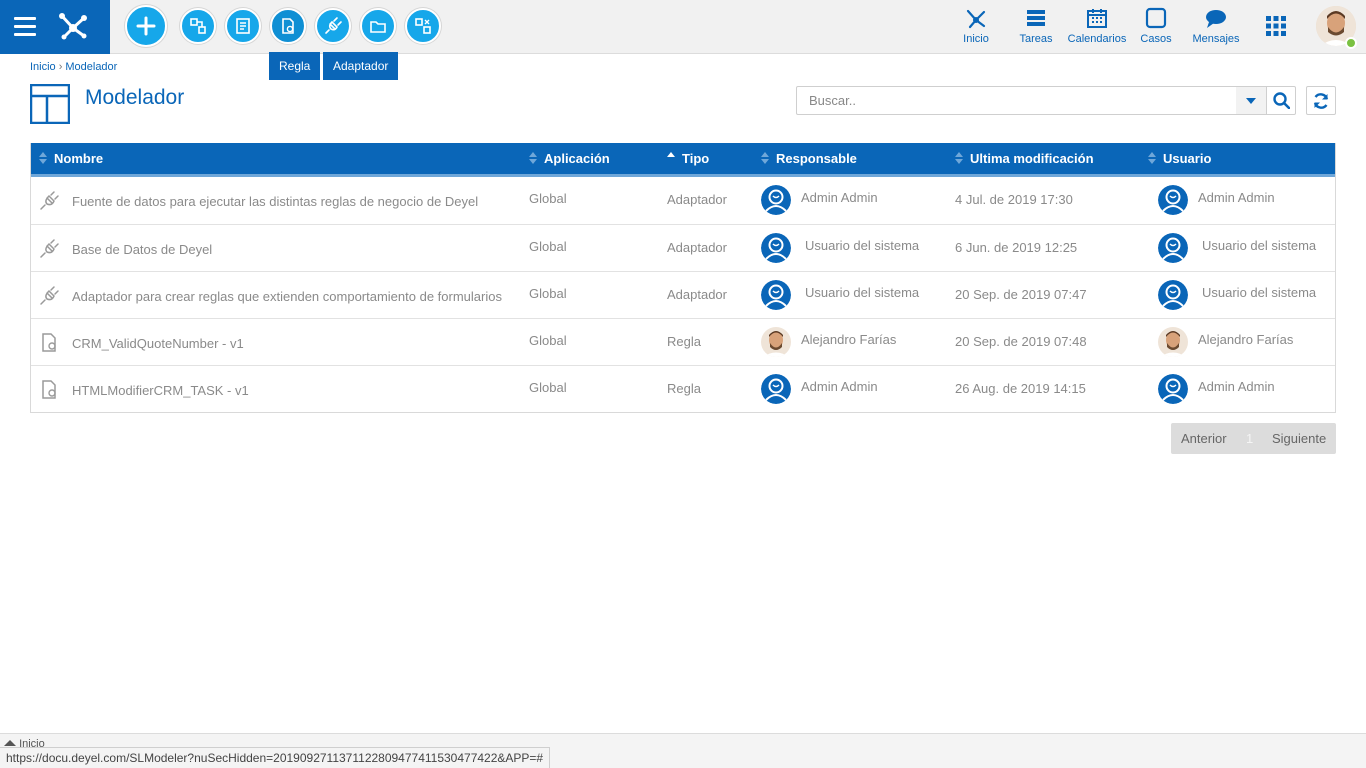 Image resolution: width=1366 pixels, height=768 pixels. I want to click on cell-modificacion: 20 Sep. de 2019 07:47, so click(1021, 294).